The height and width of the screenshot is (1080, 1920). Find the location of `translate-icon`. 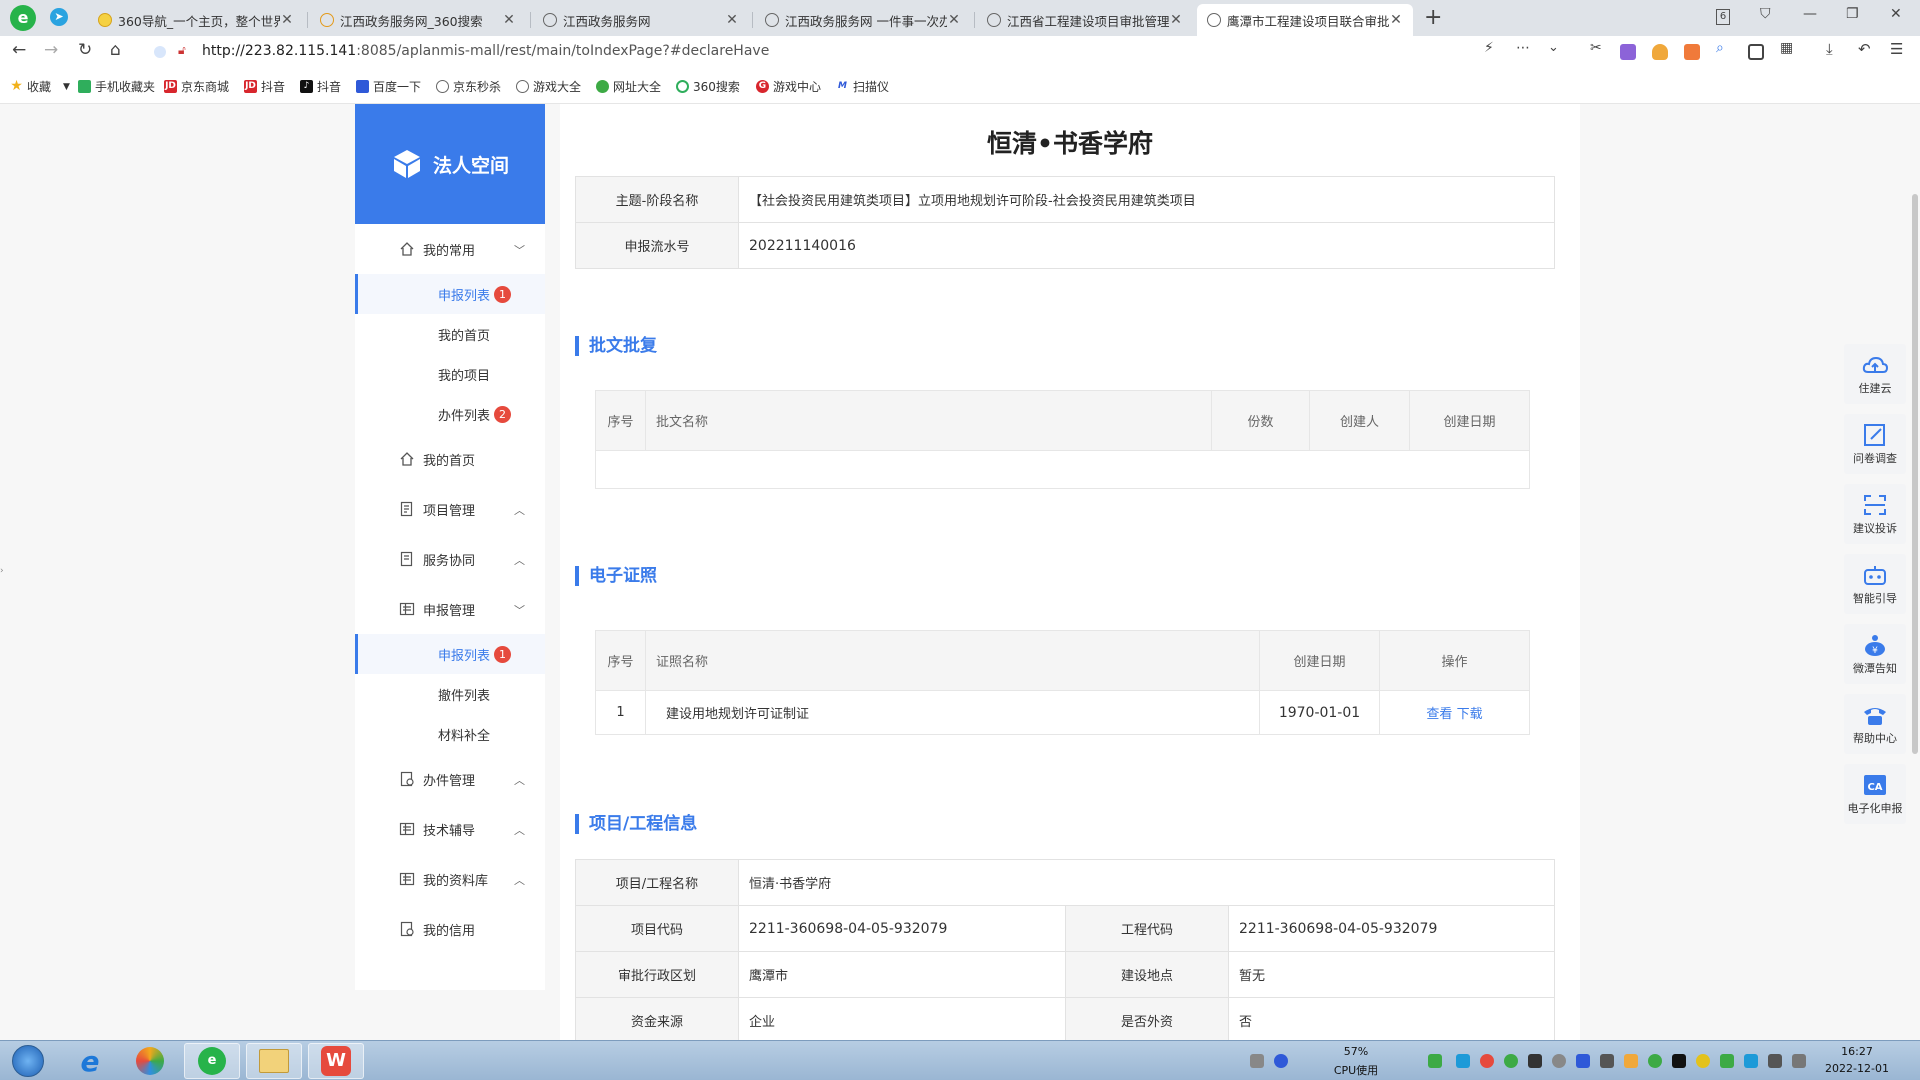

translate-icon is located at coordinates (1628, 52).